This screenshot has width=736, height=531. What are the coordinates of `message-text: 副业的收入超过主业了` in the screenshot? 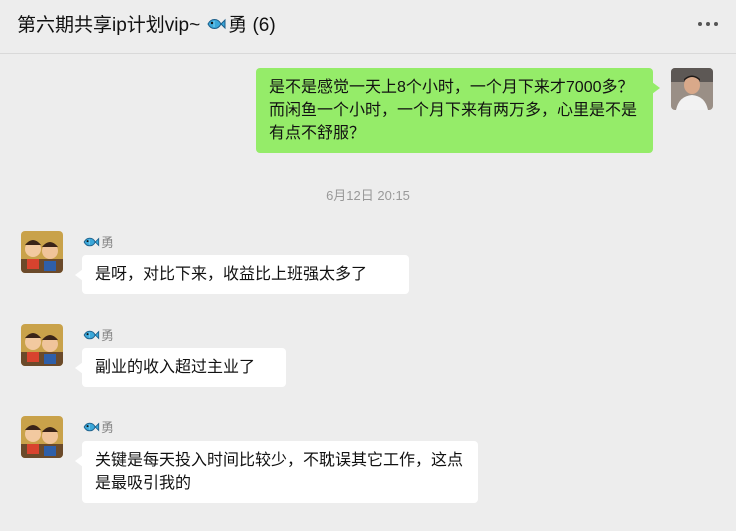 It's located at (175, 367).